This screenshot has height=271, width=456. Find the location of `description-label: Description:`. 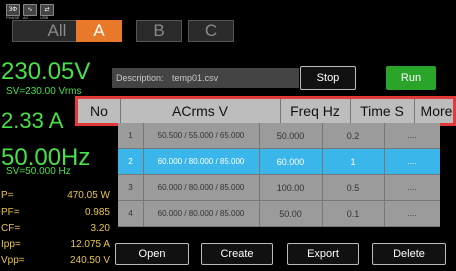

description-label: Description: is located at coordinates (140, 78).